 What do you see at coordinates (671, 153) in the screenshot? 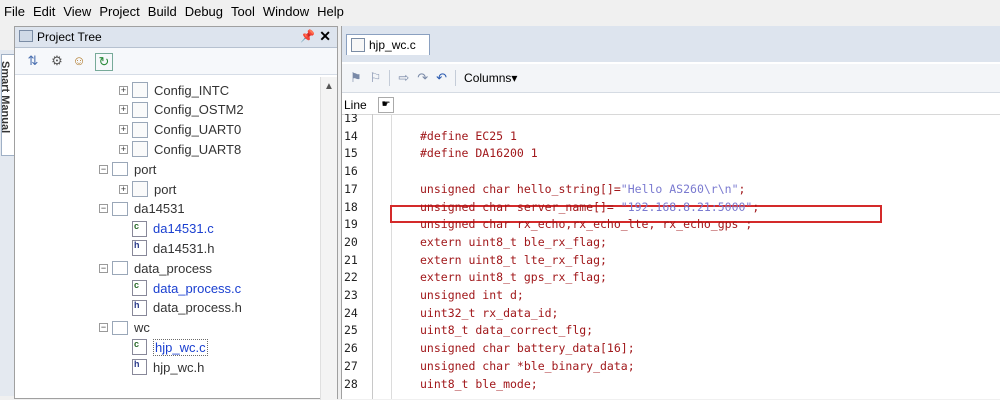
I see `code-line: 15 #define DA16200 1` at bounding box center [671, 153].